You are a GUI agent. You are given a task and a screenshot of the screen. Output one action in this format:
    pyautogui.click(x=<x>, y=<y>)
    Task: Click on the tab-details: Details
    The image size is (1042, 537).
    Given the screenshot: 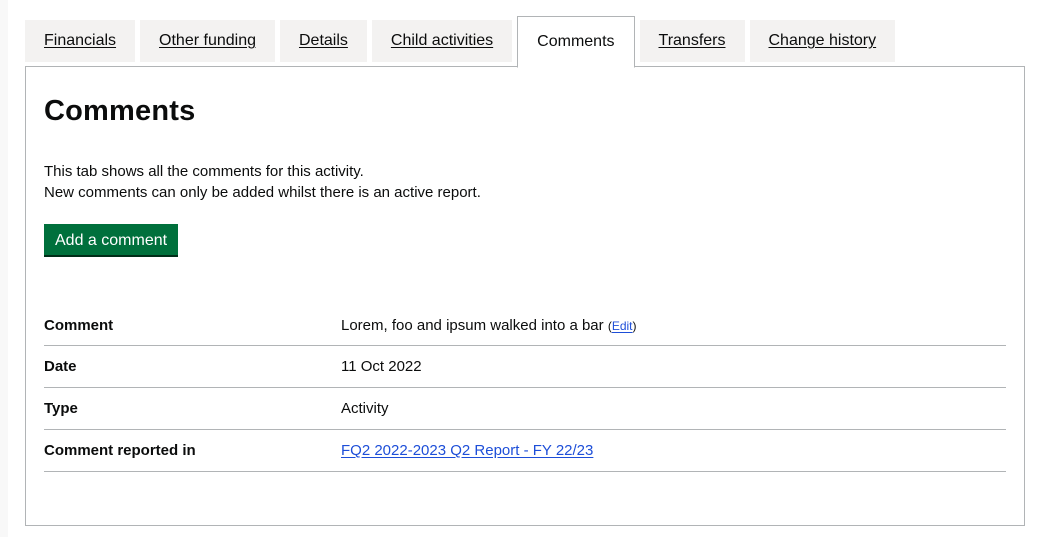 What is the action you would take?
    pyautogui.click(x=323, y=41)
    